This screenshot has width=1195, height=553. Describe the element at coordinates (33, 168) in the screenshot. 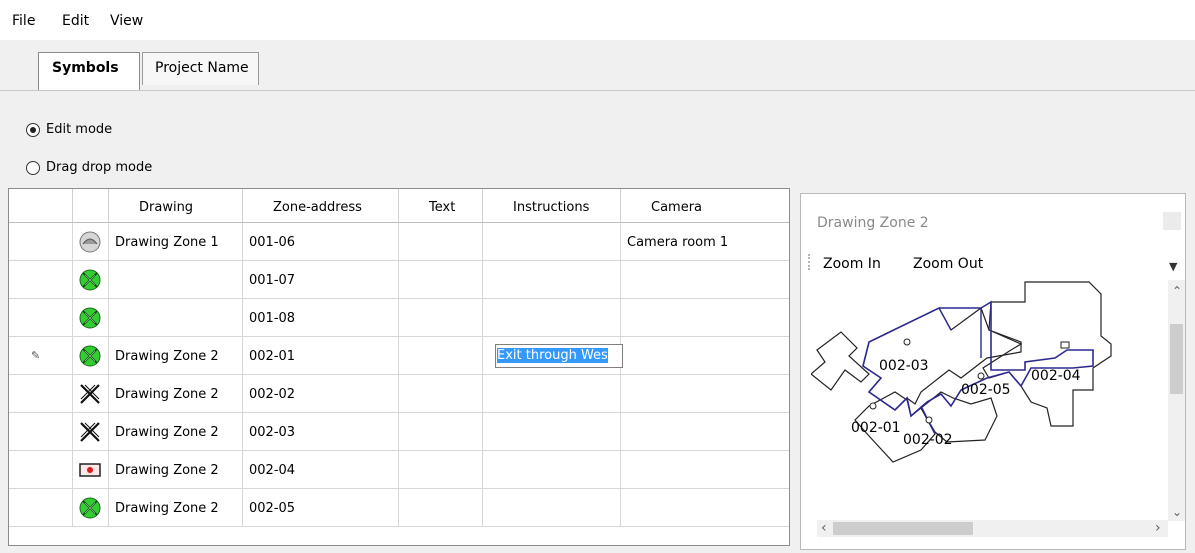

I see `drag-drop-mode-radio-button` at that location.